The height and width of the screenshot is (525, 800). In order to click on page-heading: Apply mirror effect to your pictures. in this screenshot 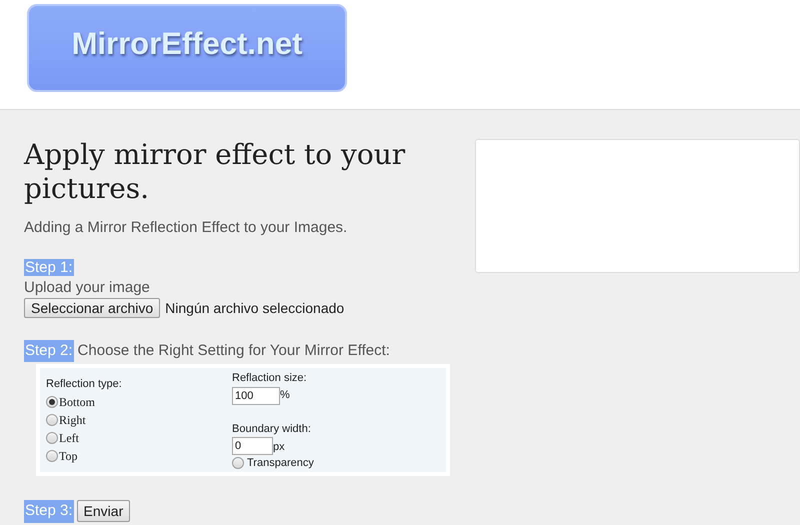, I will do `click(215, 172)`.